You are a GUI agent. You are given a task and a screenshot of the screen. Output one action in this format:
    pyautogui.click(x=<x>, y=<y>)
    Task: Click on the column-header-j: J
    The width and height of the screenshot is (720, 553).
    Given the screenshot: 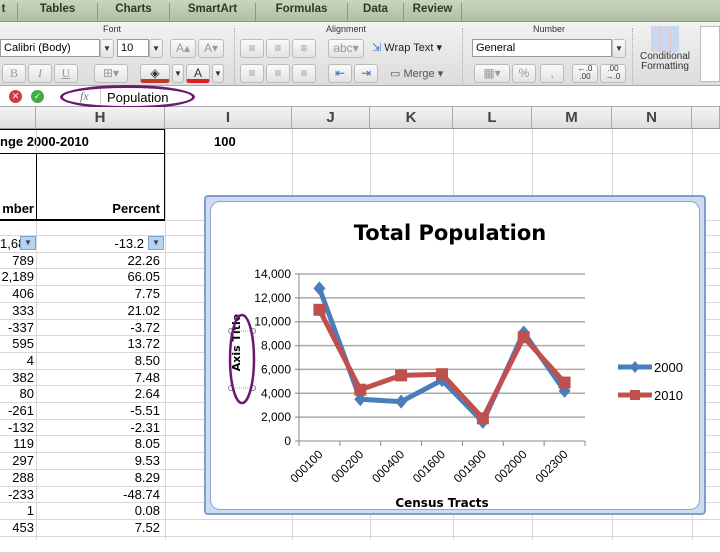 What is the action you would take?
    pyautogui.click(x=331, y=118)
    